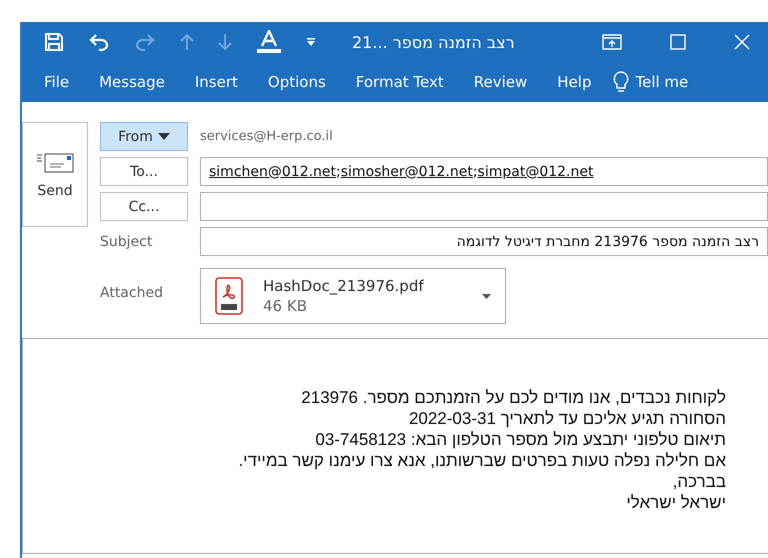 The height and width of the screenshot is (558, 768). Describe the element at coordinates (661, 82) in the screenshot. I see `tell-me-link: Tell me` at that location.